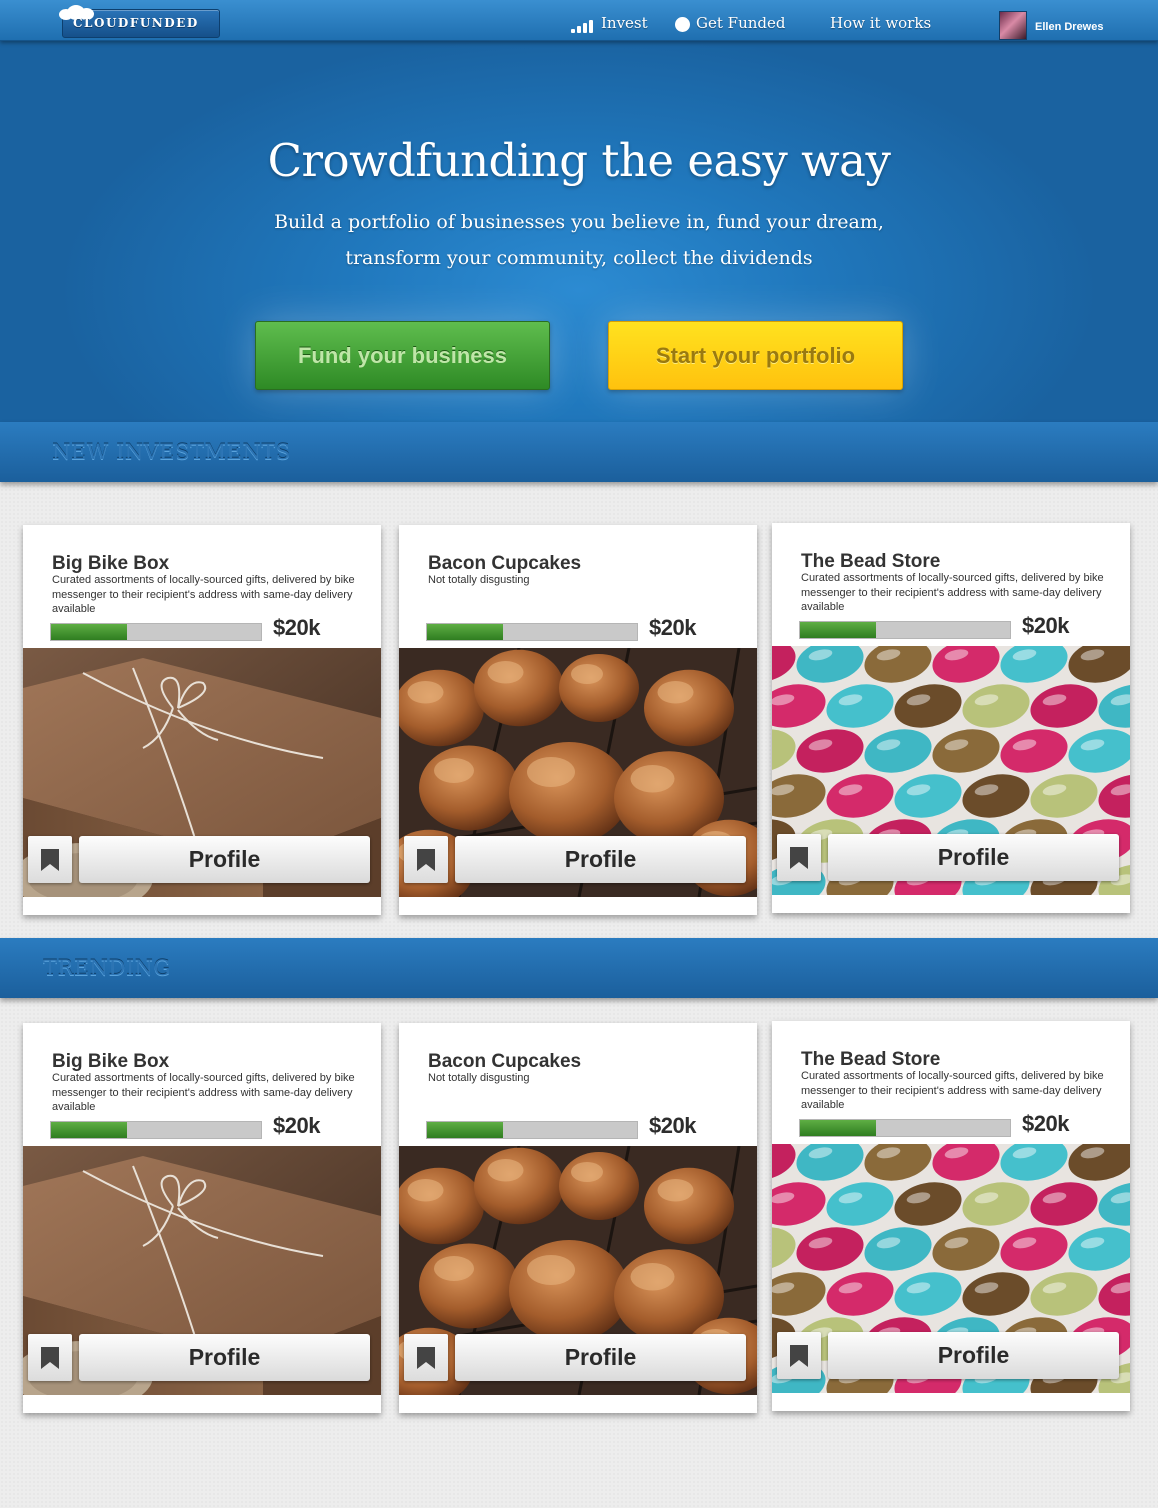 Image resolution: width=1158 pixels, height=1508 pixels. What do you see at coordinates (402, 355) in the screenshot?
I see `fund-business-button: Fund your business` at bounding box center [402, 355].